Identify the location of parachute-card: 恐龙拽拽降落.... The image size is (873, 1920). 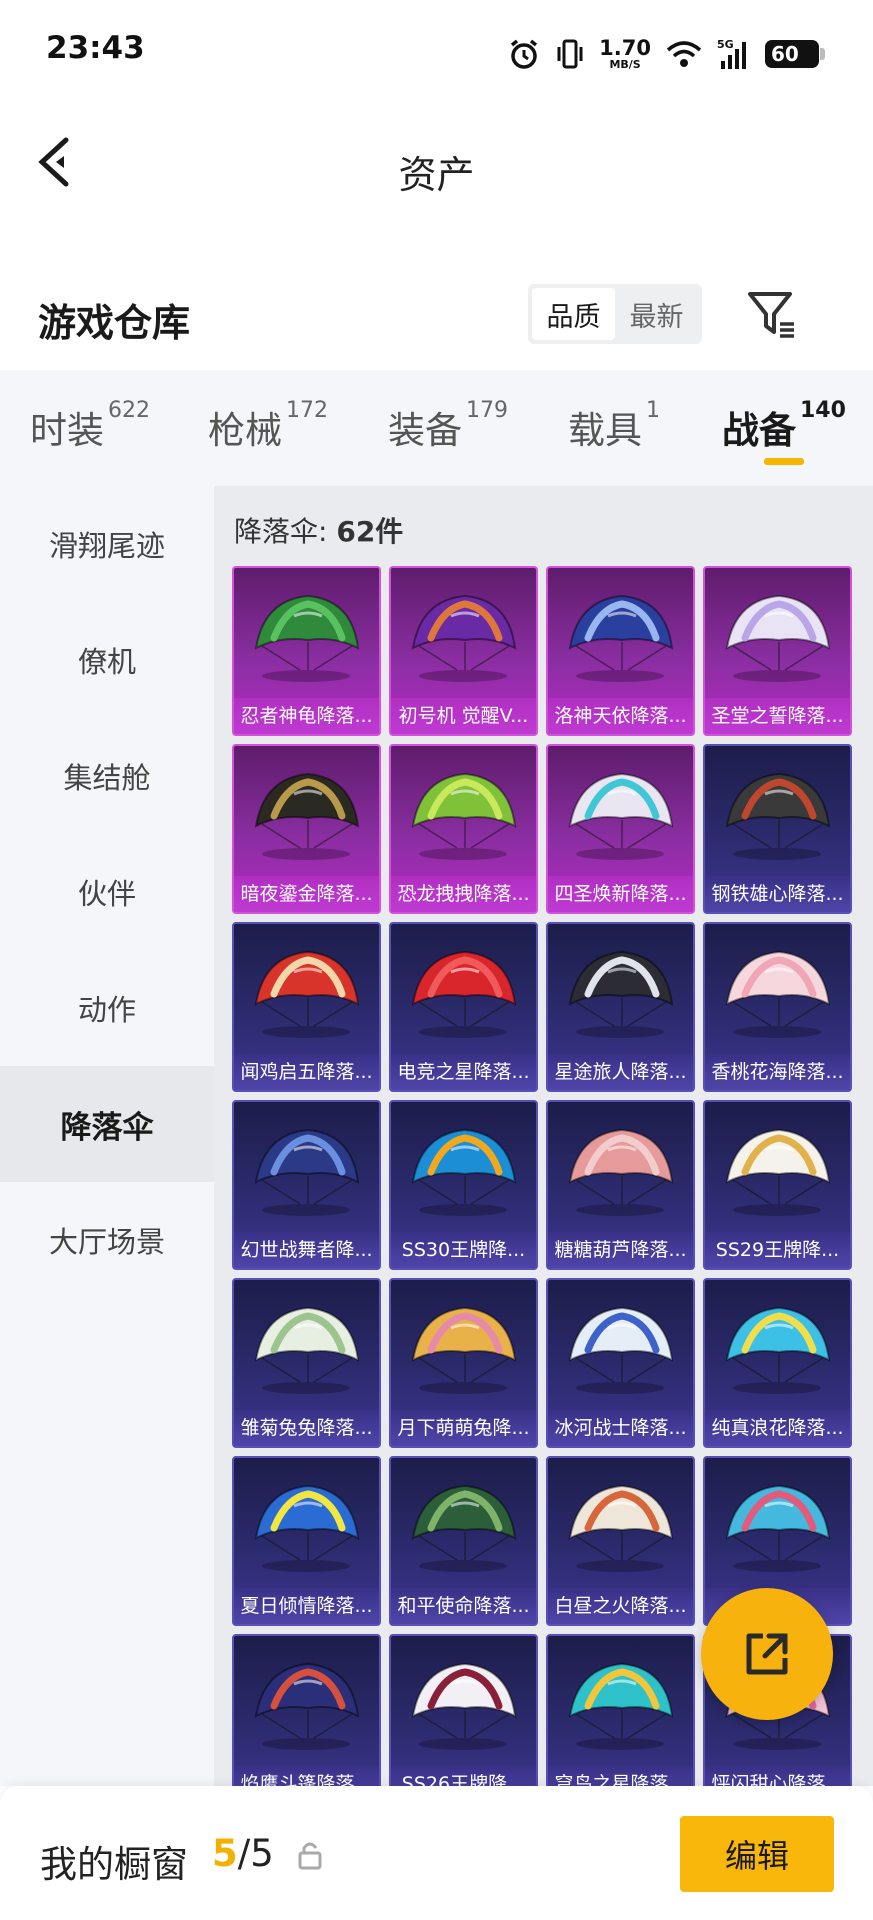
(463, 829).